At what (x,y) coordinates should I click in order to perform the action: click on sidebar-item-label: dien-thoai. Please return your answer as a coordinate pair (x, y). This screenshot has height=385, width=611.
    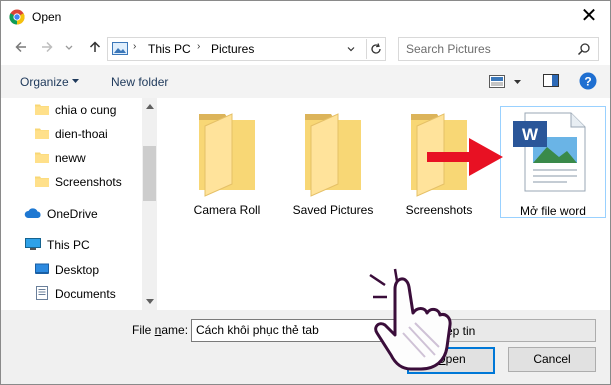
    Looking at the image, I should click on (81, 134).